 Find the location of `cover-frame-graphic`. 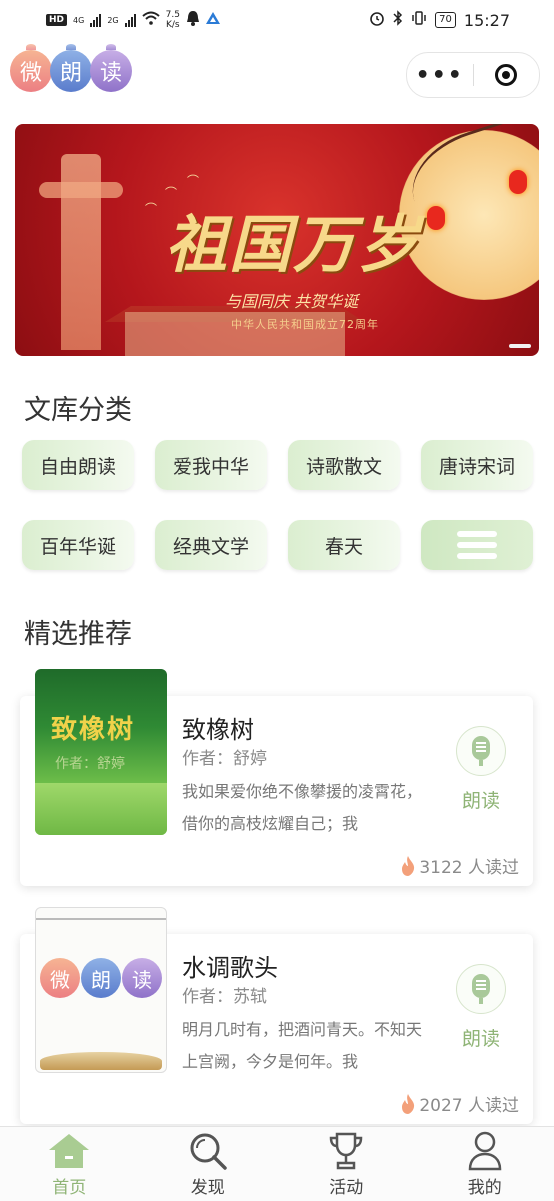

cover-frame-graphic is located at coordinates (101, 913).